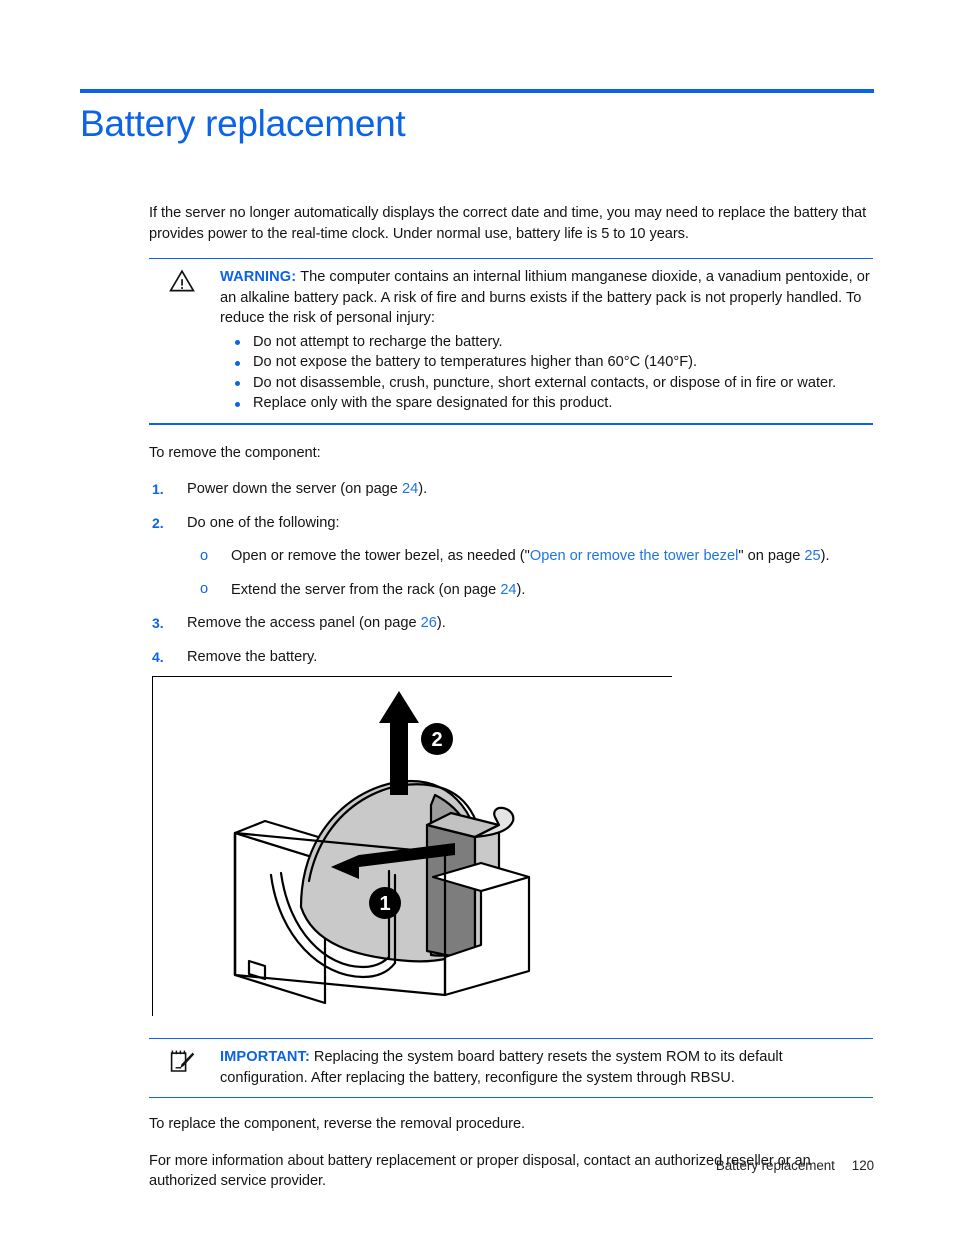 The image size is (954, 1235). I want to click on warning-label: WARNING:, so click(258, 277).